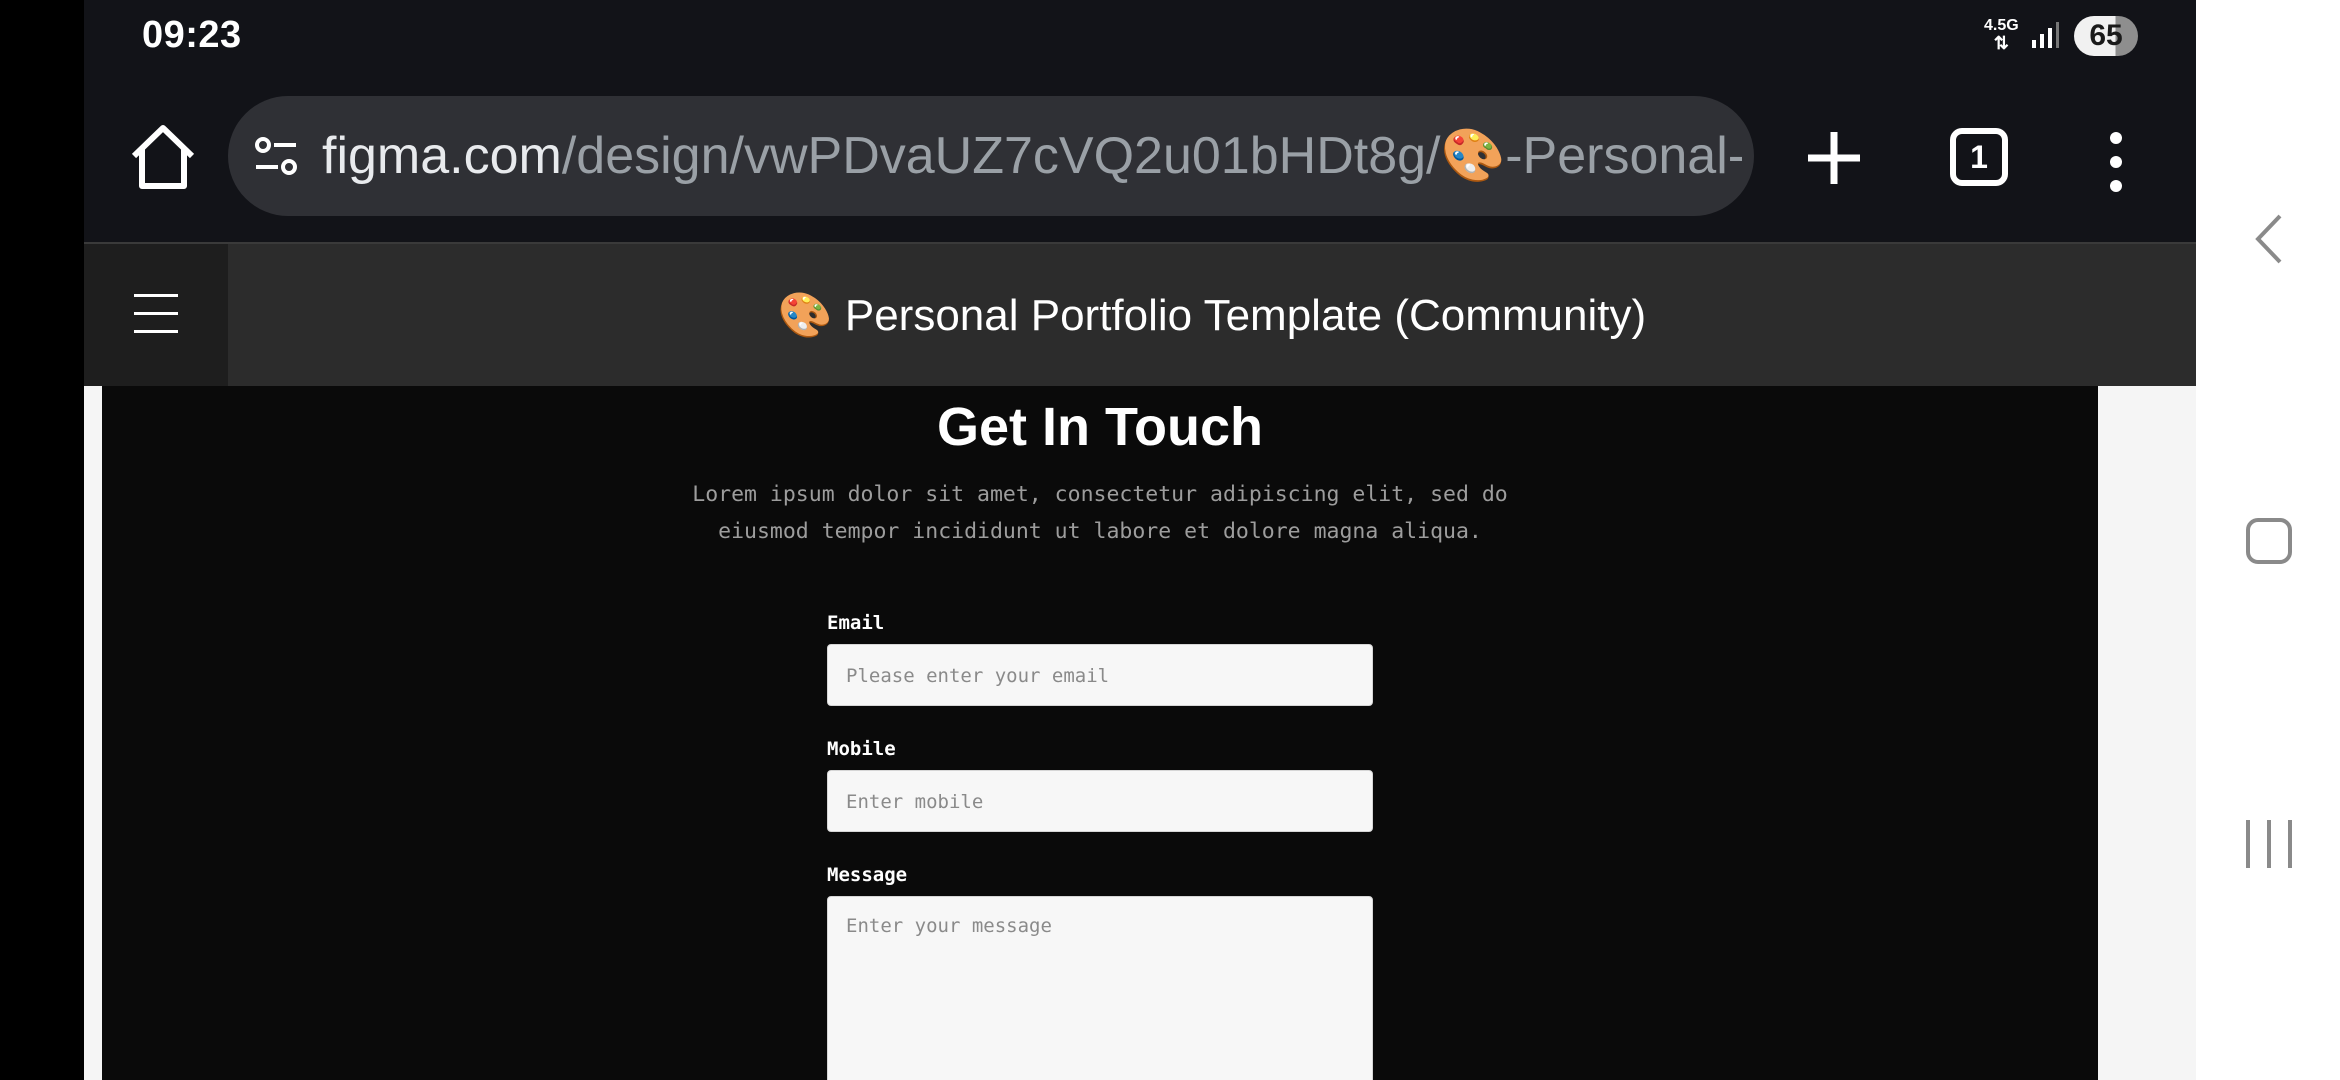  What do you see at coordinates (192, 35) in the screenshot?
I see `status-time: 09:23` at bounding box center [192, 35].